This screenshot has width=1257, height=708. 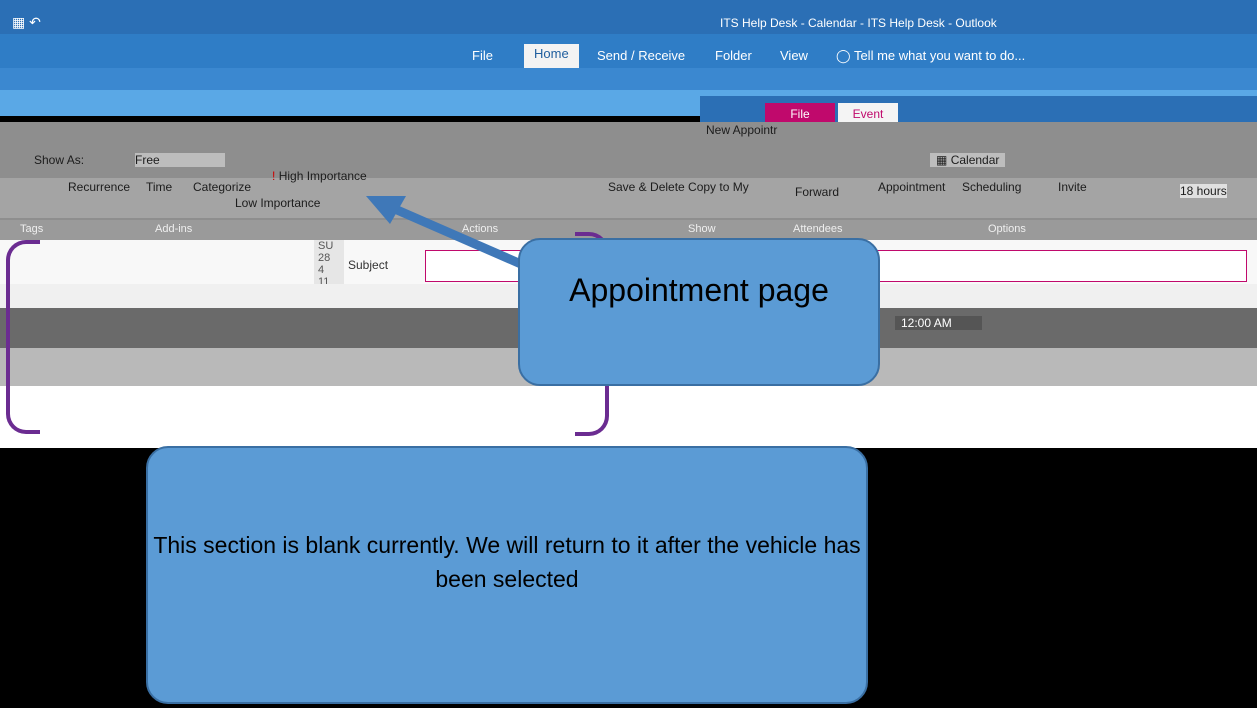 I want to click on arrow-shaft, so click(x=459, y=237).